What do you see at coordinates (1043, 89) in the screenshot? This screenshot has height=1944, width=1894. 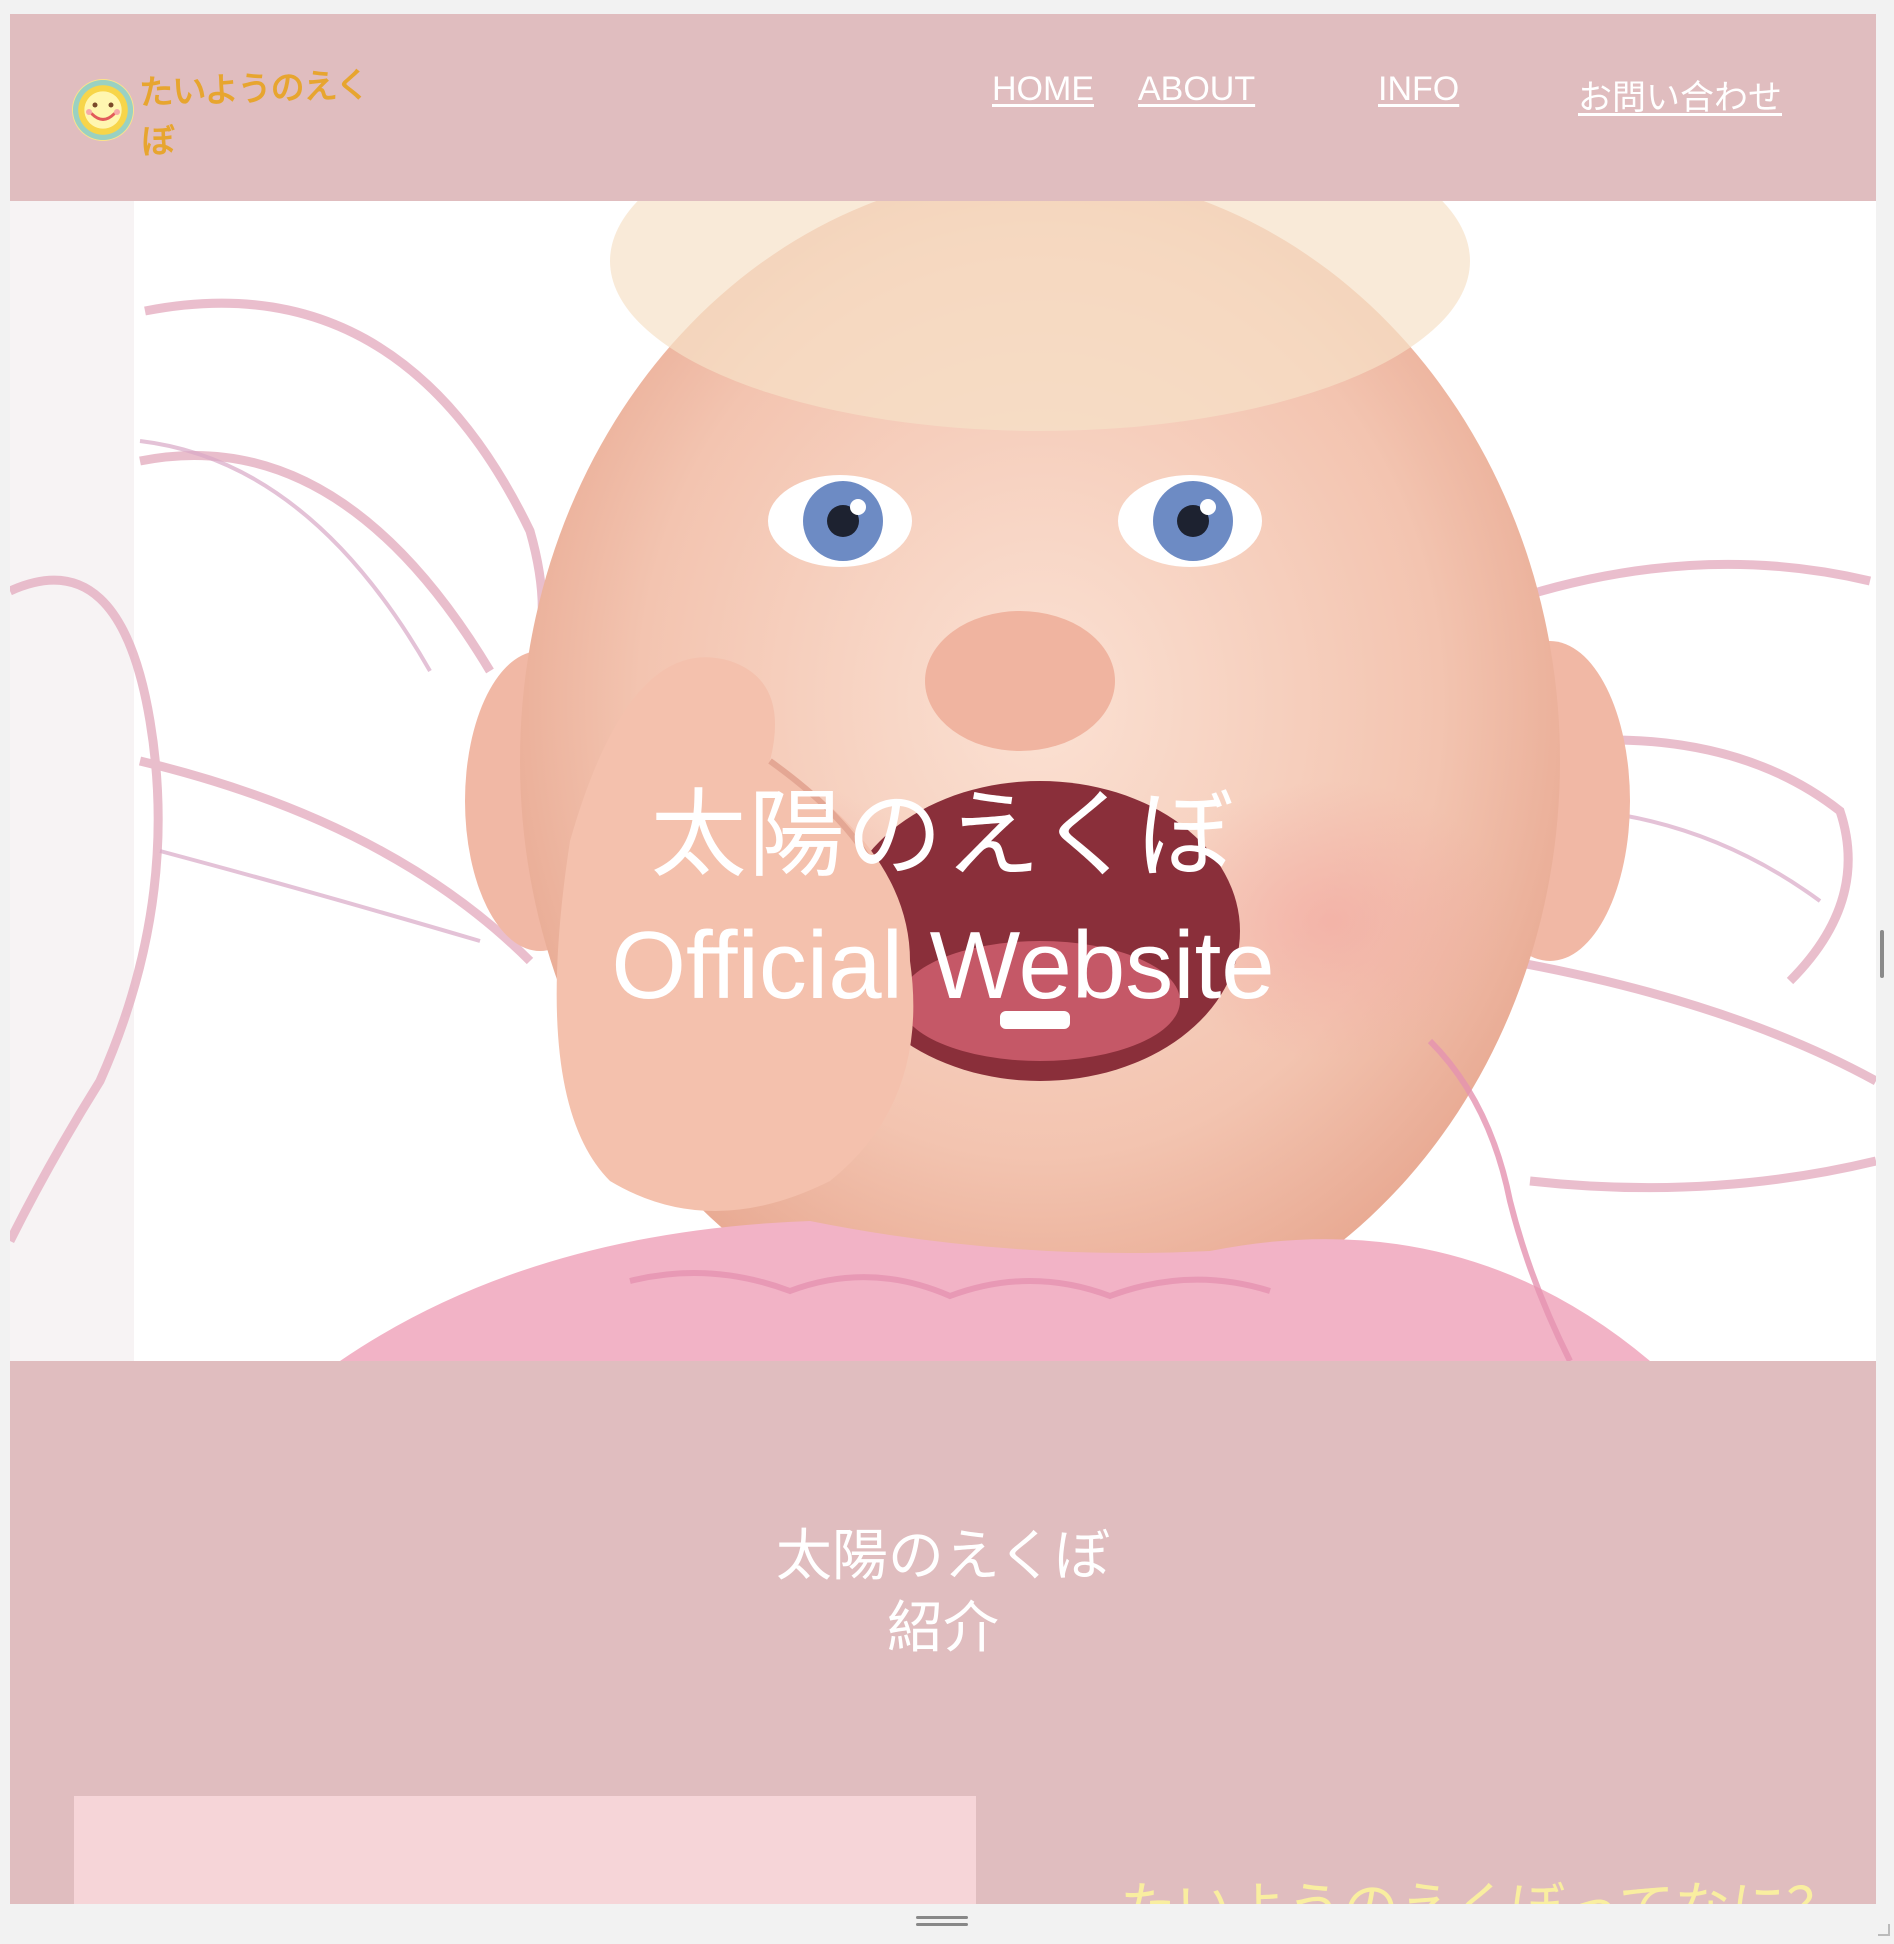 I see `nav-home-link: HOME` at bounding box center [1043, 89].